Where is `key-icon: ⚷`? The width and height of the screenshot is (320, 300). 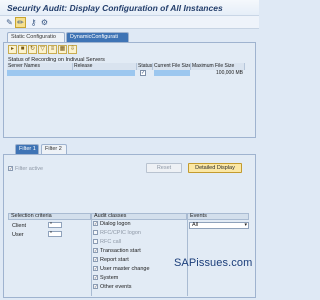
key-icon: ⚷ is located at coordinates (33, 22).